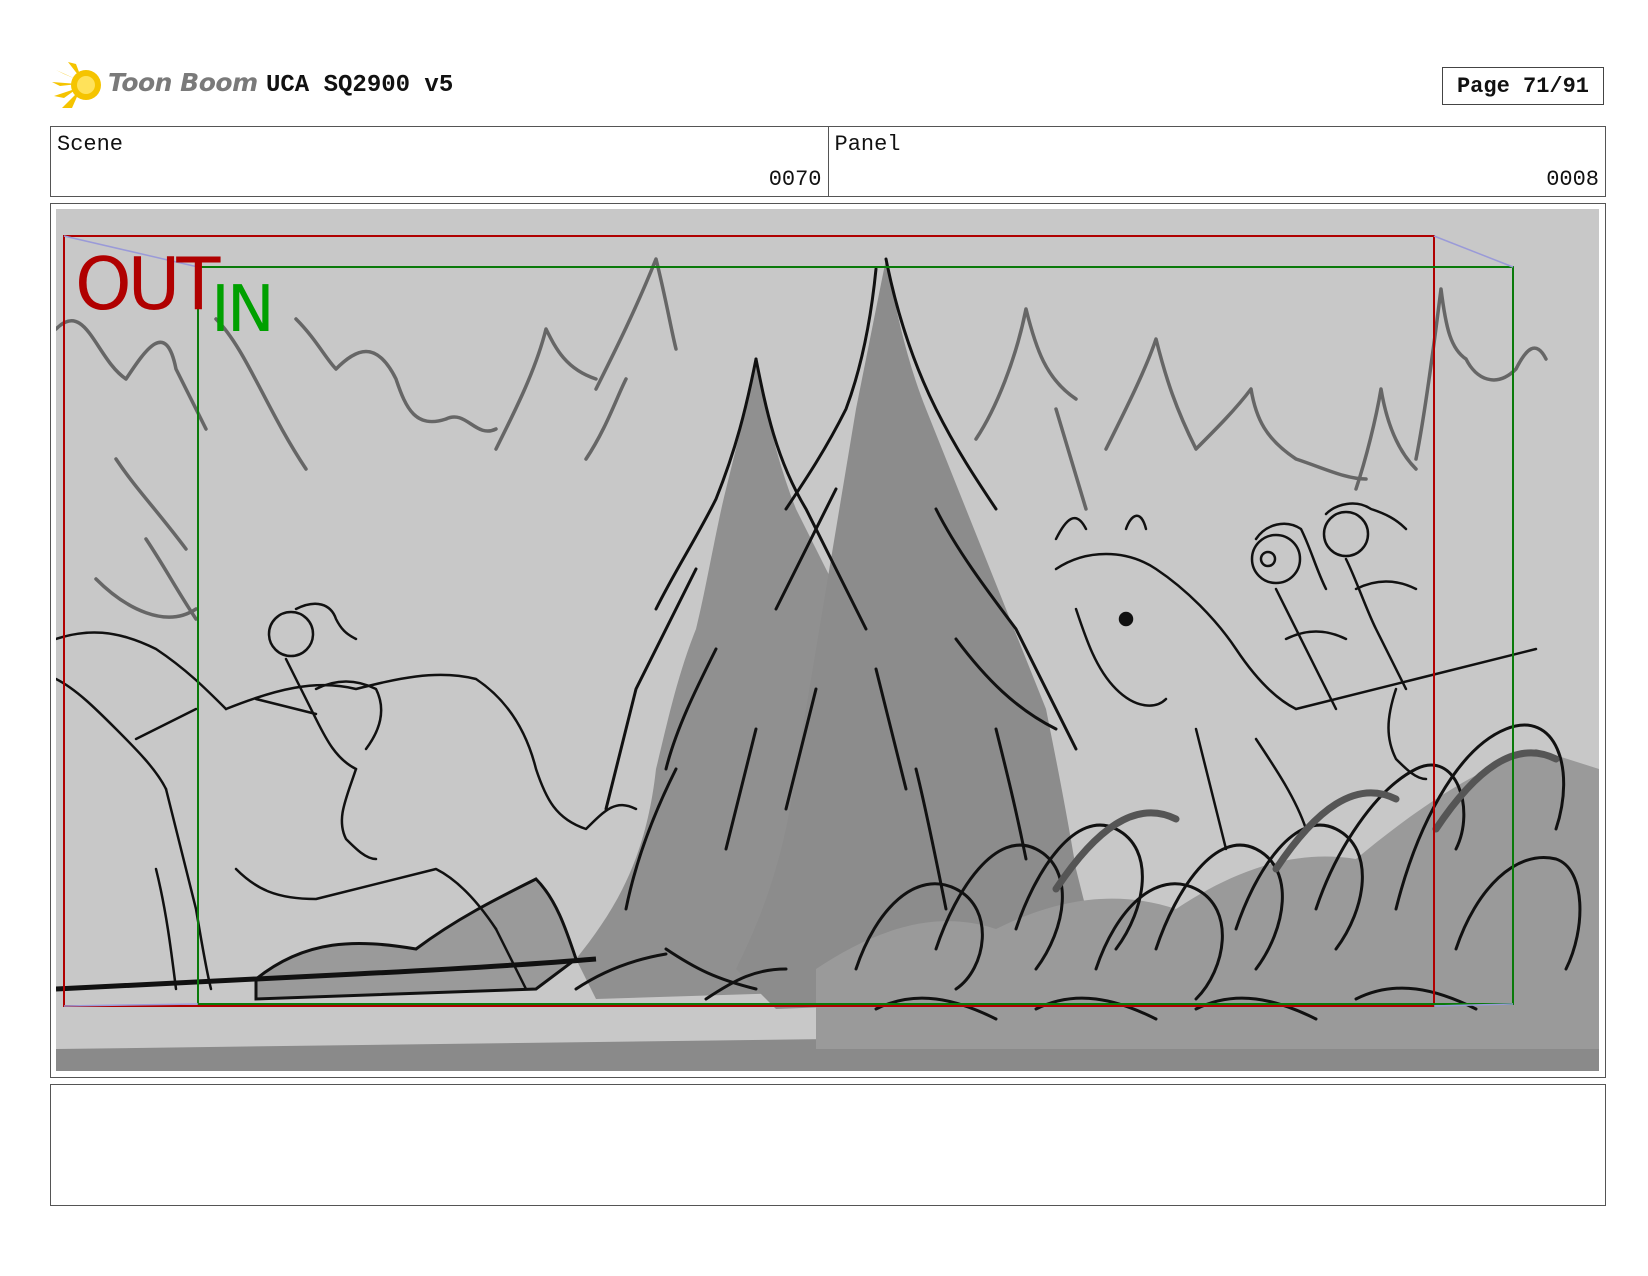 This screenshot has height=1276, width=1648. Describe the element at coordinates (78, 86) in the screenshot. I see `toon-boom-logo-icon` at that location.